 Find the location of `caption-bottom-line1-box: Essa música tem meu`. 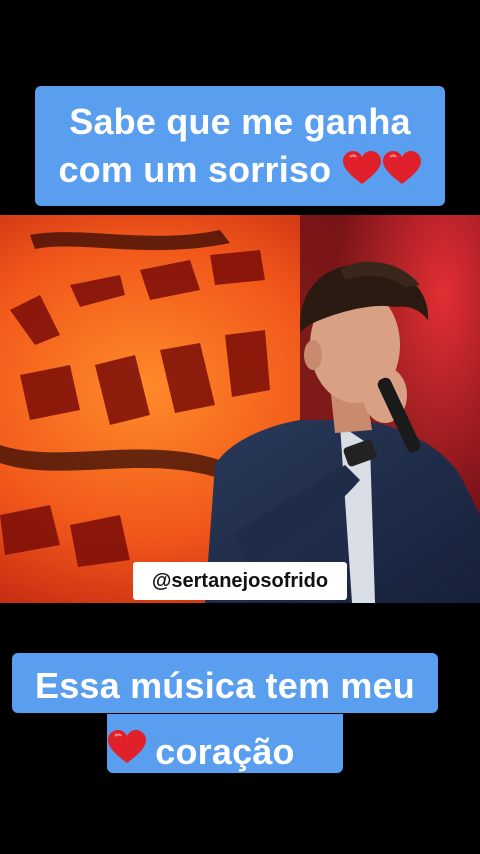

caption-bottom-line1-box: Essa música tem meu is located at coordinates (225, 683).